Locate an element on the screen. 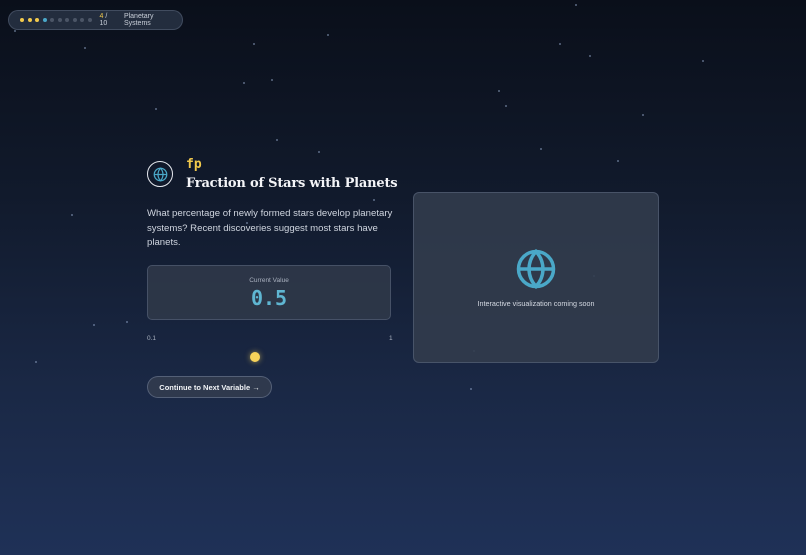  slider-min-label: 0.1 is located at coordinates (152, 338).